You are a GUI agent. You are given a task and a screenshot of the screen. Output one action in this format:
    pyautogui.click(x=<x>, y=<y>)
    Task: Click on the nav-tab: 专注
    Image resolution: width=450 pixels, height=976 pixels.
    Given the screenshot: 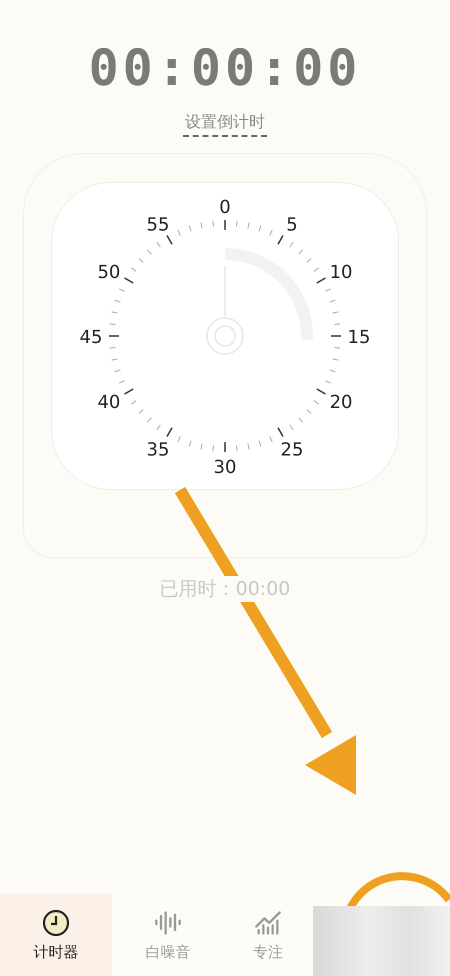 What is the action you would take?
    pyautogui.click(x=268, y=935)
    